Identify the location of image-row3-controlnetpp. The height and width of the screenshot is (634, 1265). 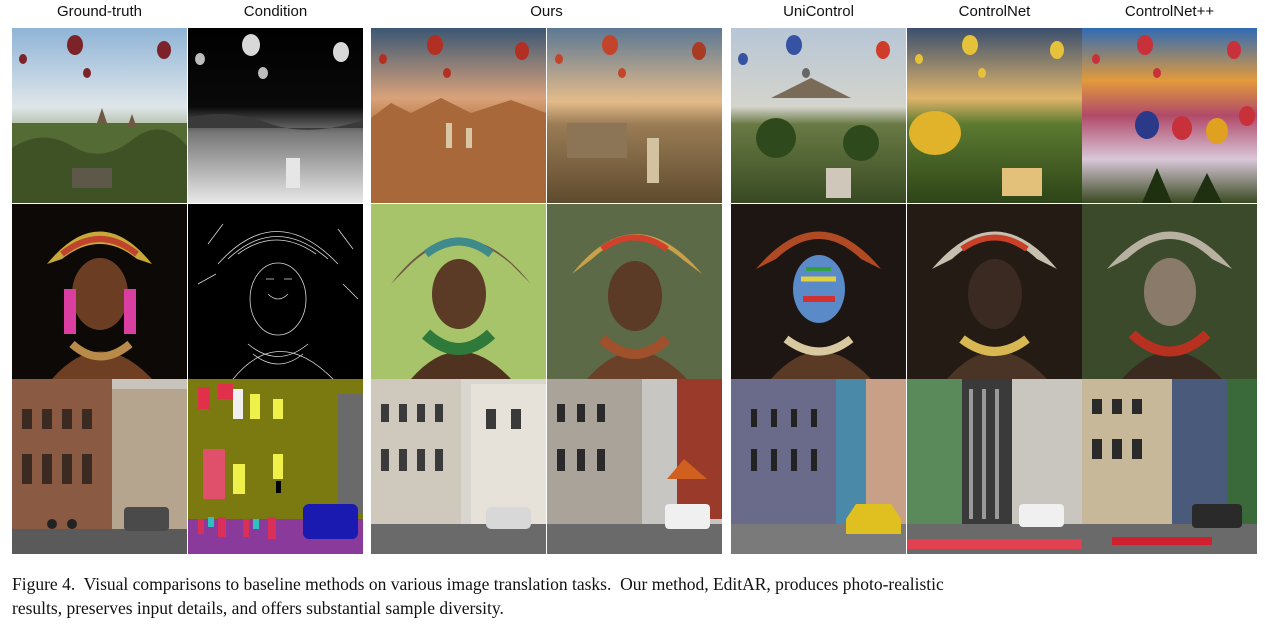
(1169, 466).